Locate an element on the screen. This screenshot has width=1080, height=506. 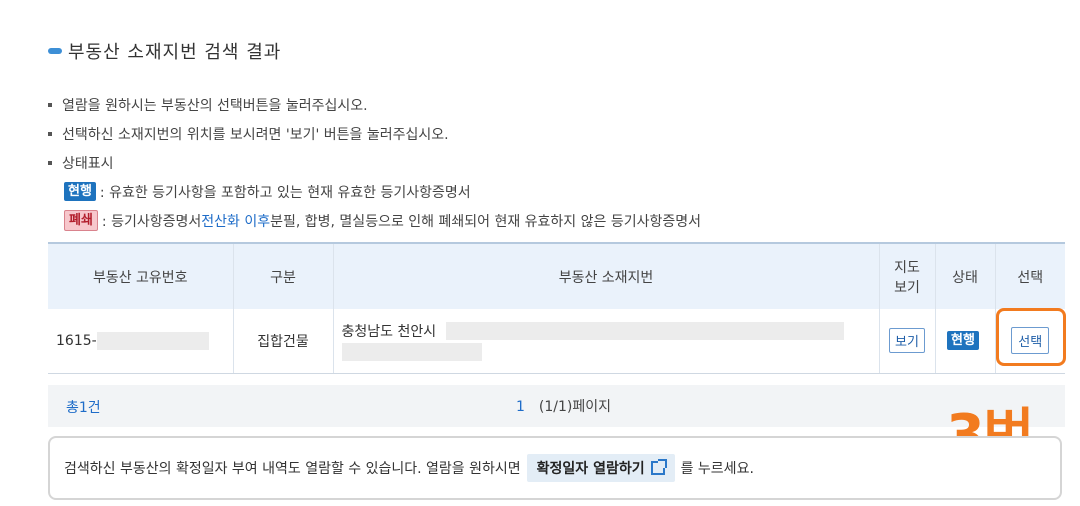
table-header-row: 부동산 고유번호 구분 부동산 소재지번 지도보기 상태 선택 is located at coordinates (556, 275).